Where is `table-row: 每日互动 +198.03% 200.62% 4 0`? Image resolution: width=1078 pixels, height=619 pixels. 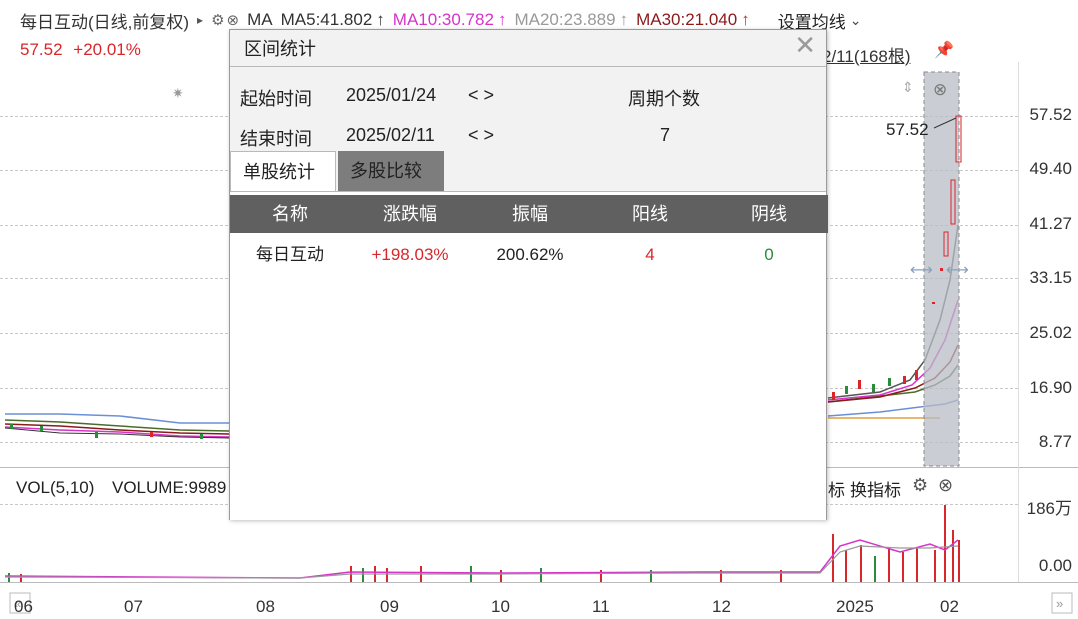 table-row: 每日互动 +198.03% 200.62% 4 0 is located at coordinates (529, 255).